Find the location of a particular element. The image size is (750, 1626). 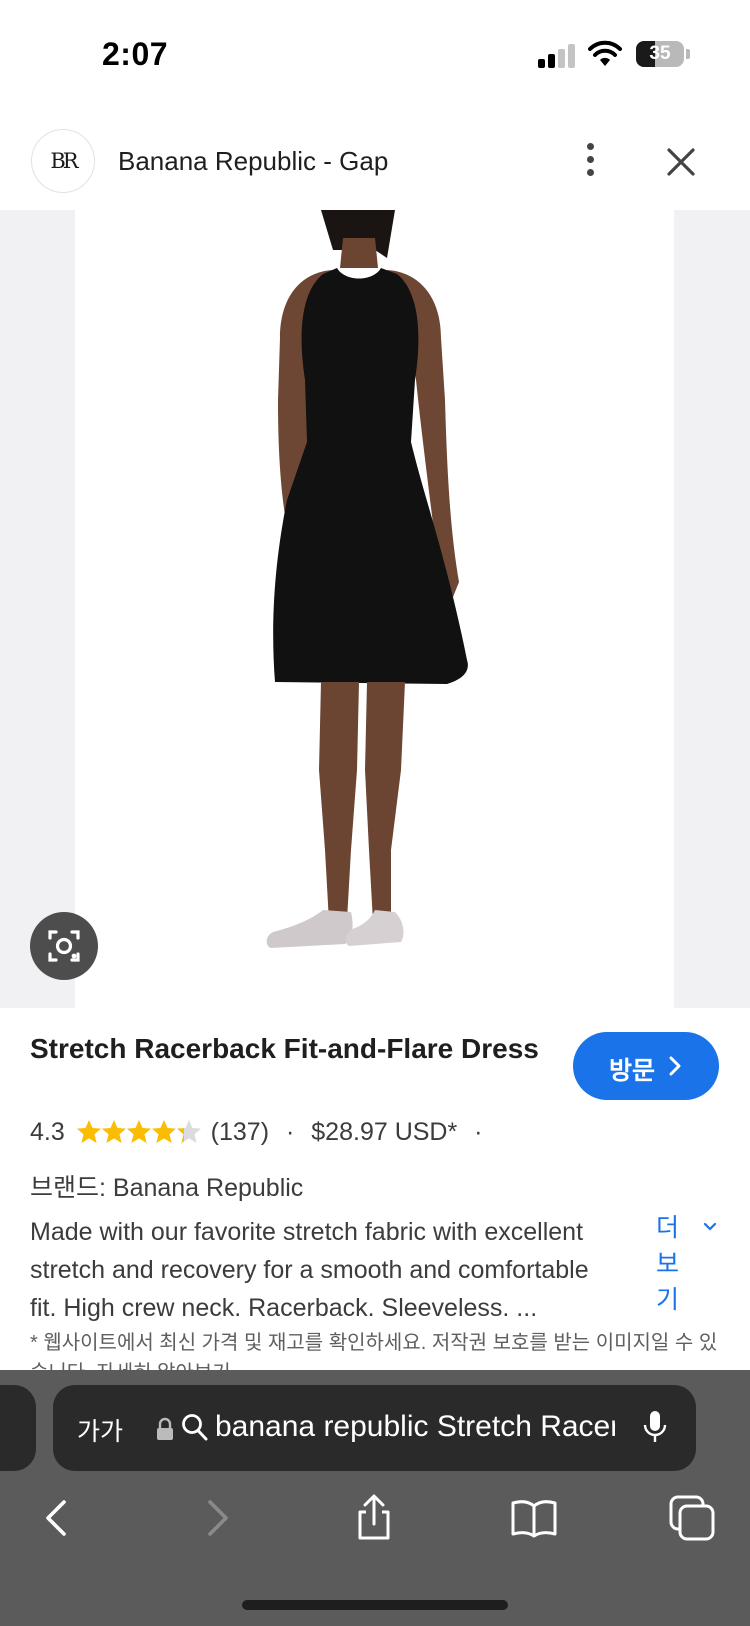

close-button is located at coordinates (681, 162).